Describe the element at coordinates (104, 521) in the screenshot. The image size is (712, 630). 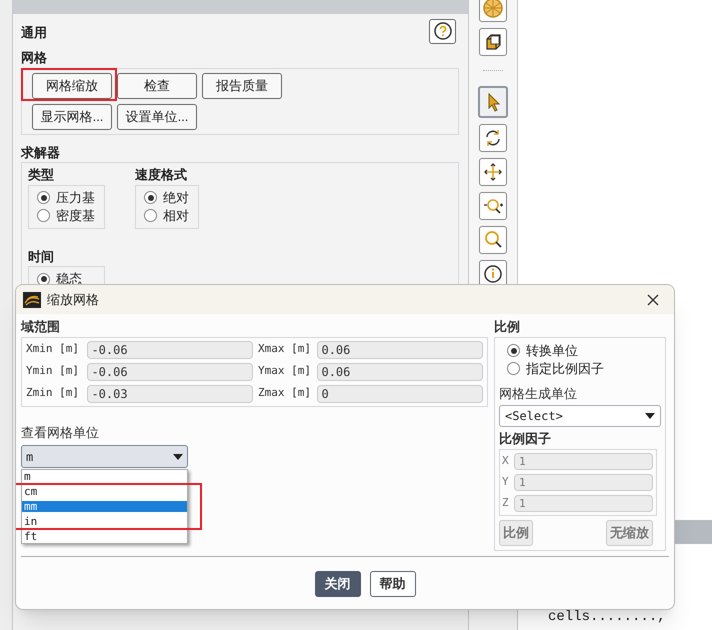
I see `dropdown-option: in` at that location.